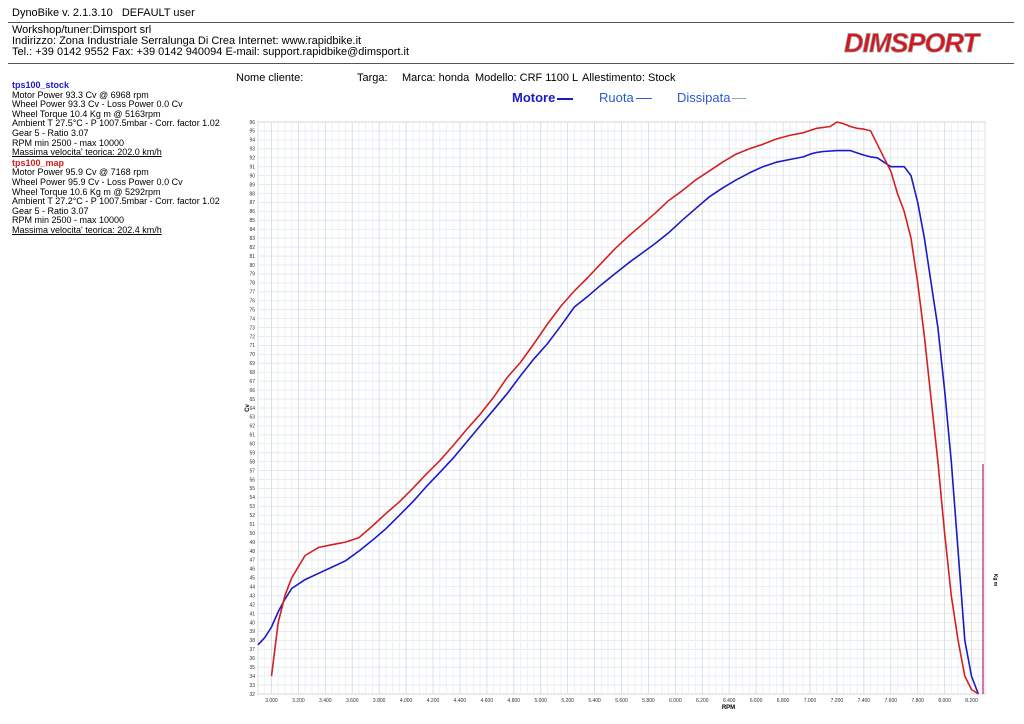  What do you see at coordinates (252, 212) in the screenshot?
I see `y-tick-label: 86` at bounding box center [252, 212].